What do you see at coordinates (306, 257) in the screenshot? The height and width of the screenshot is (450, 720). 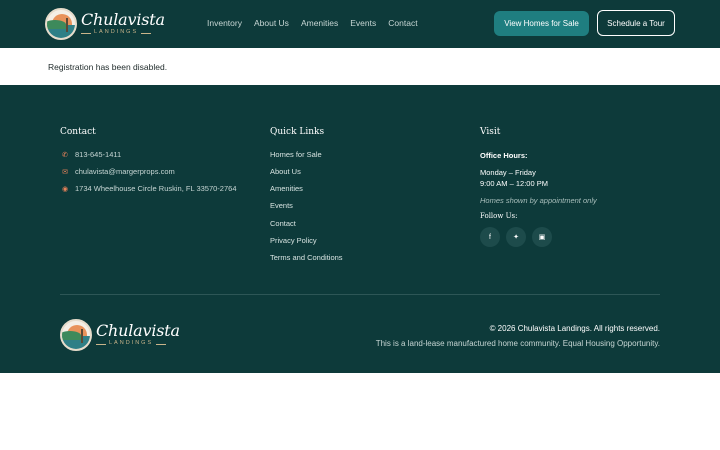 I see `footer-link-terms: Terms and Conditions` at bounding box center [306, 257].